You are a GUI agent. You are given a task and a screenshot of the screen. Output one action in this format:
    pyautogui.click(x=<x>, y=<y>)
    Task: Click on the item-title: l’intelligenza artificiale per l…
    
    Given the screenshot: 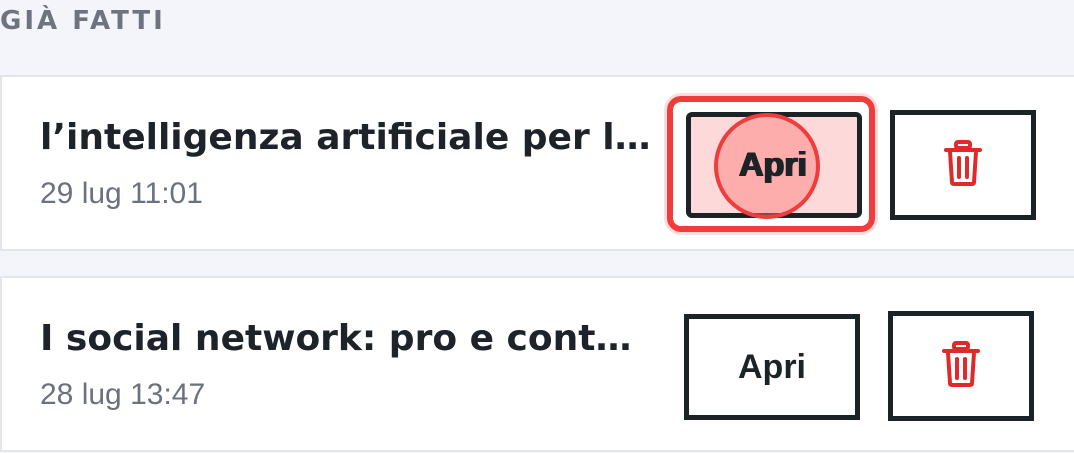 What is the action you would take?
    pyautogui.click(x=345, y=137)
    